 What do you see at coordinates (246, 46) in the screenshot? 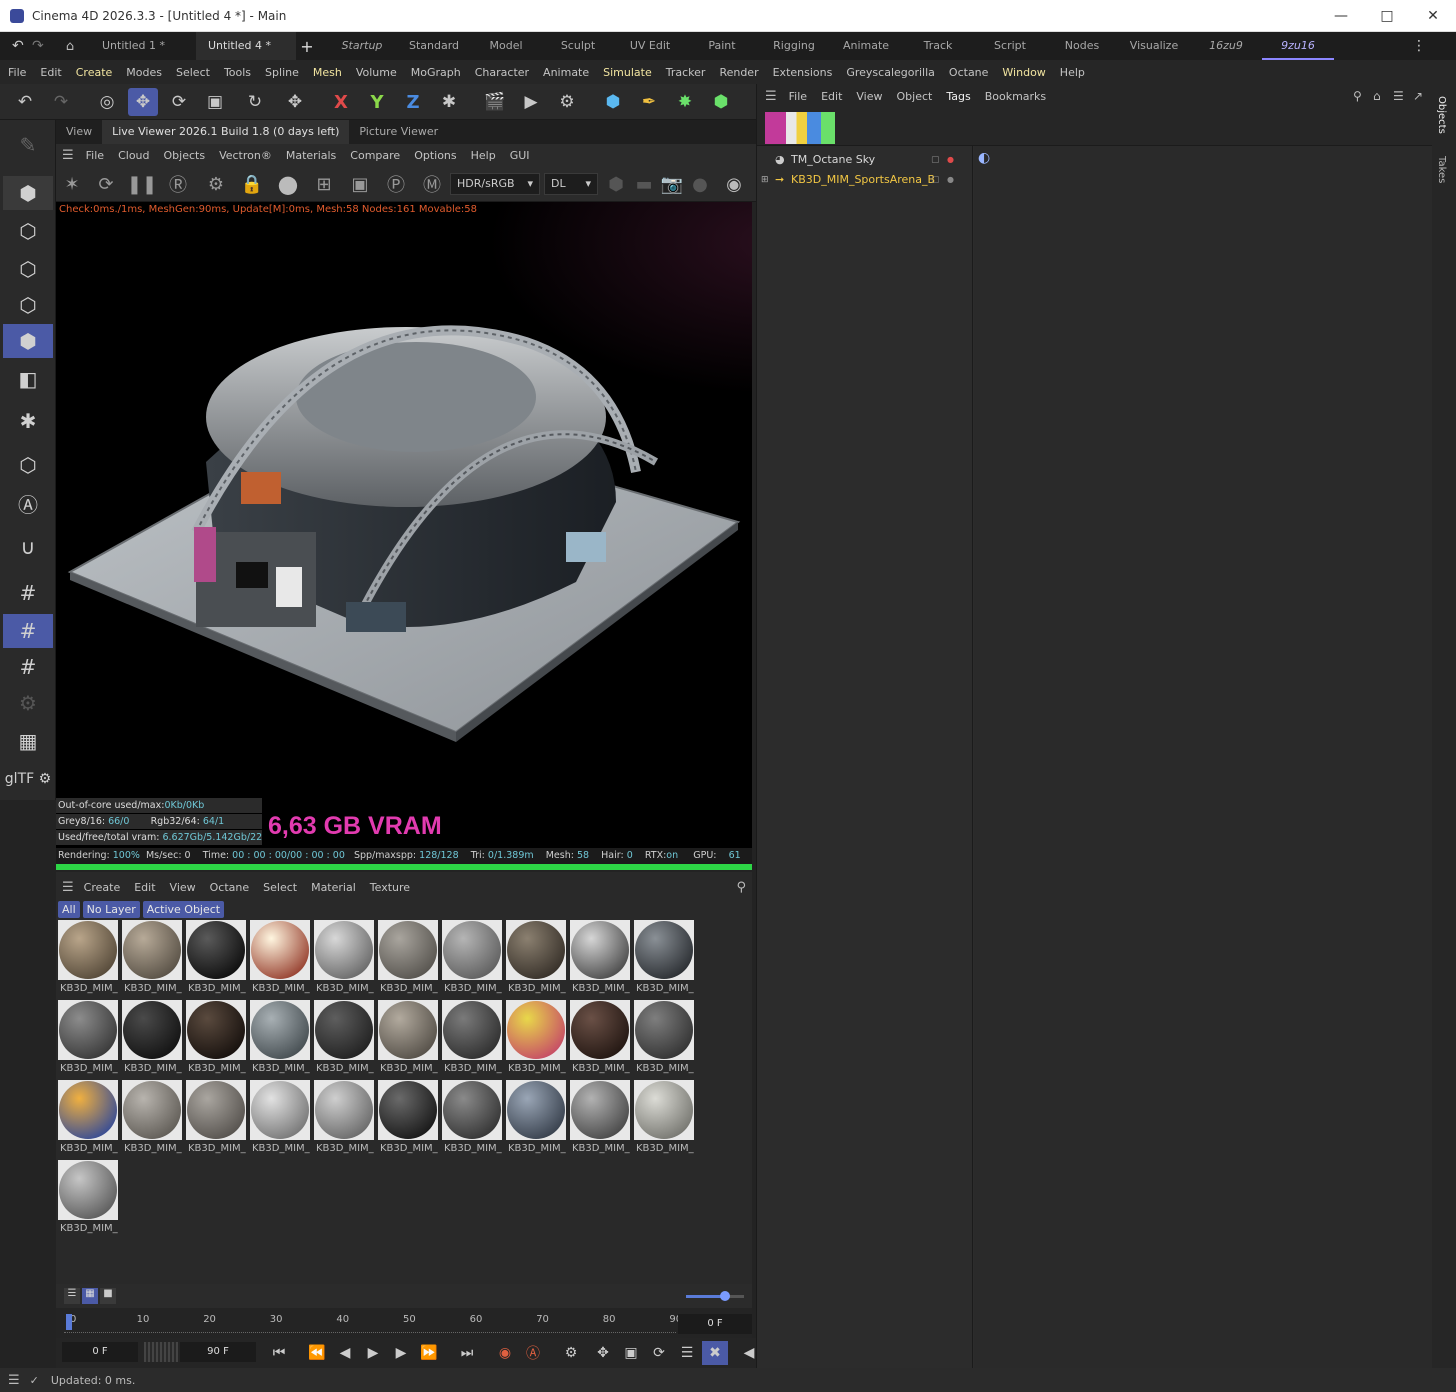
I see `doc-tab-untitled-4: Untitled 4 *` at bounding box center [246, 46].